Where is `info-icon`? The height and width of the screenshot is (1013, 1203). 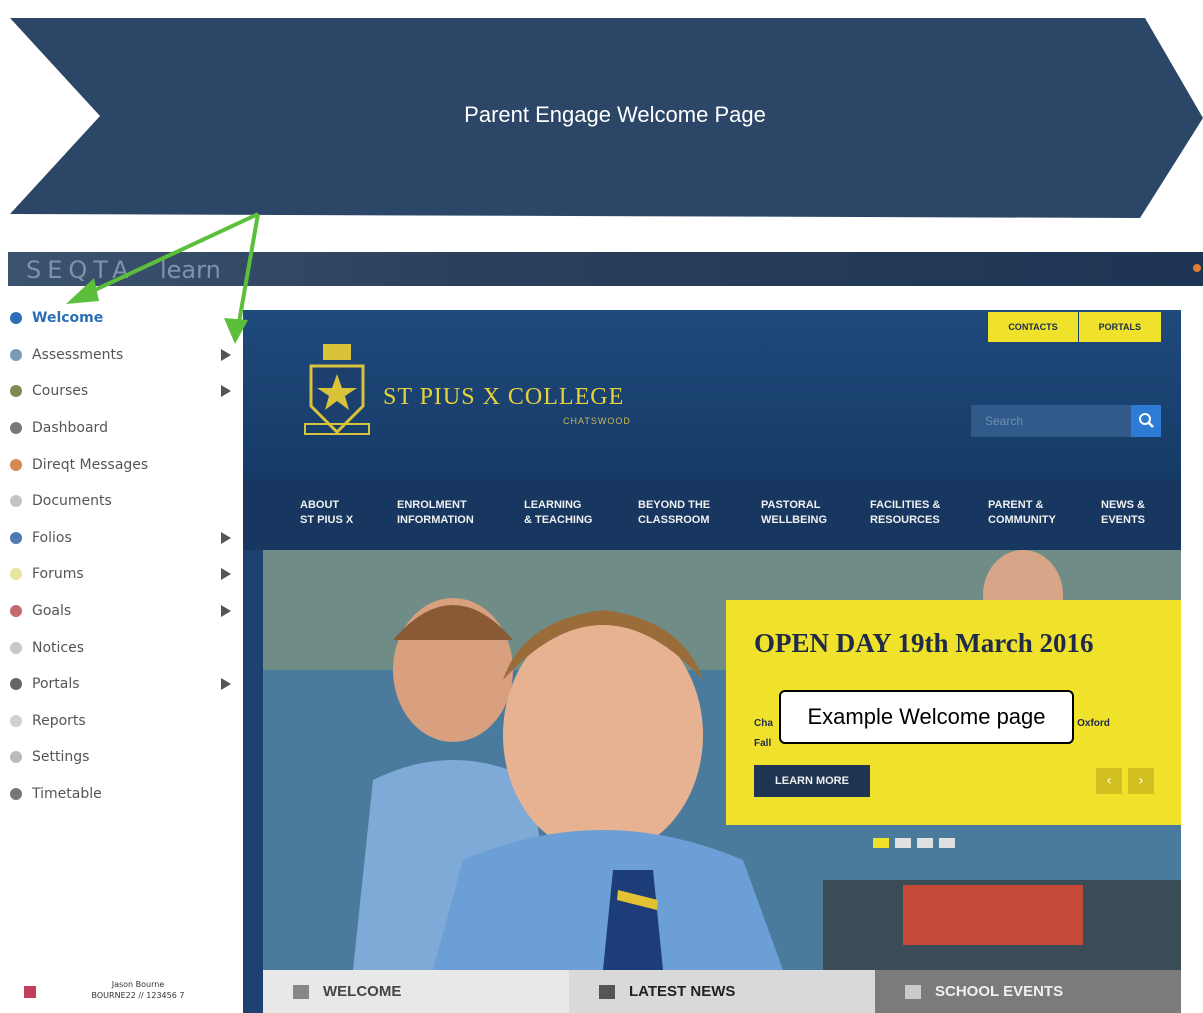 info-icon is located at coordinates (16, 318).